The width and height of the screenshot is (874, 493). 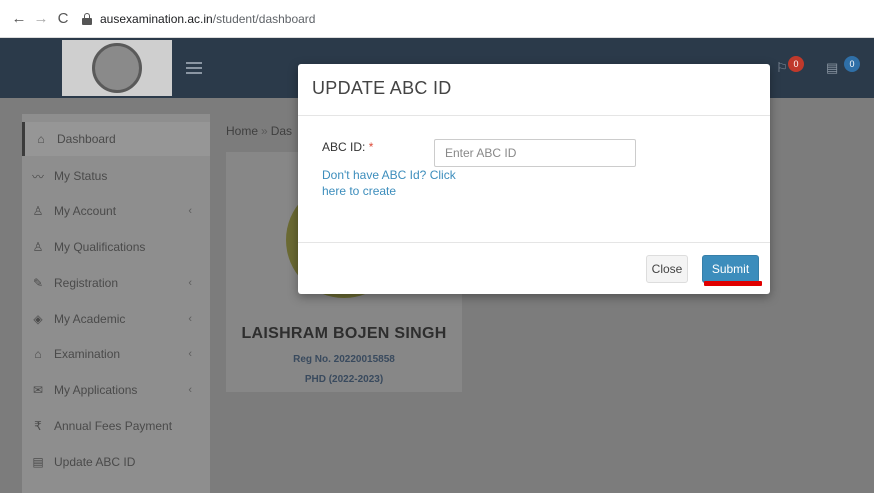 I want to click on student-name: LAISHRAM BOJEN SINGH, so click(x=344, y=333).